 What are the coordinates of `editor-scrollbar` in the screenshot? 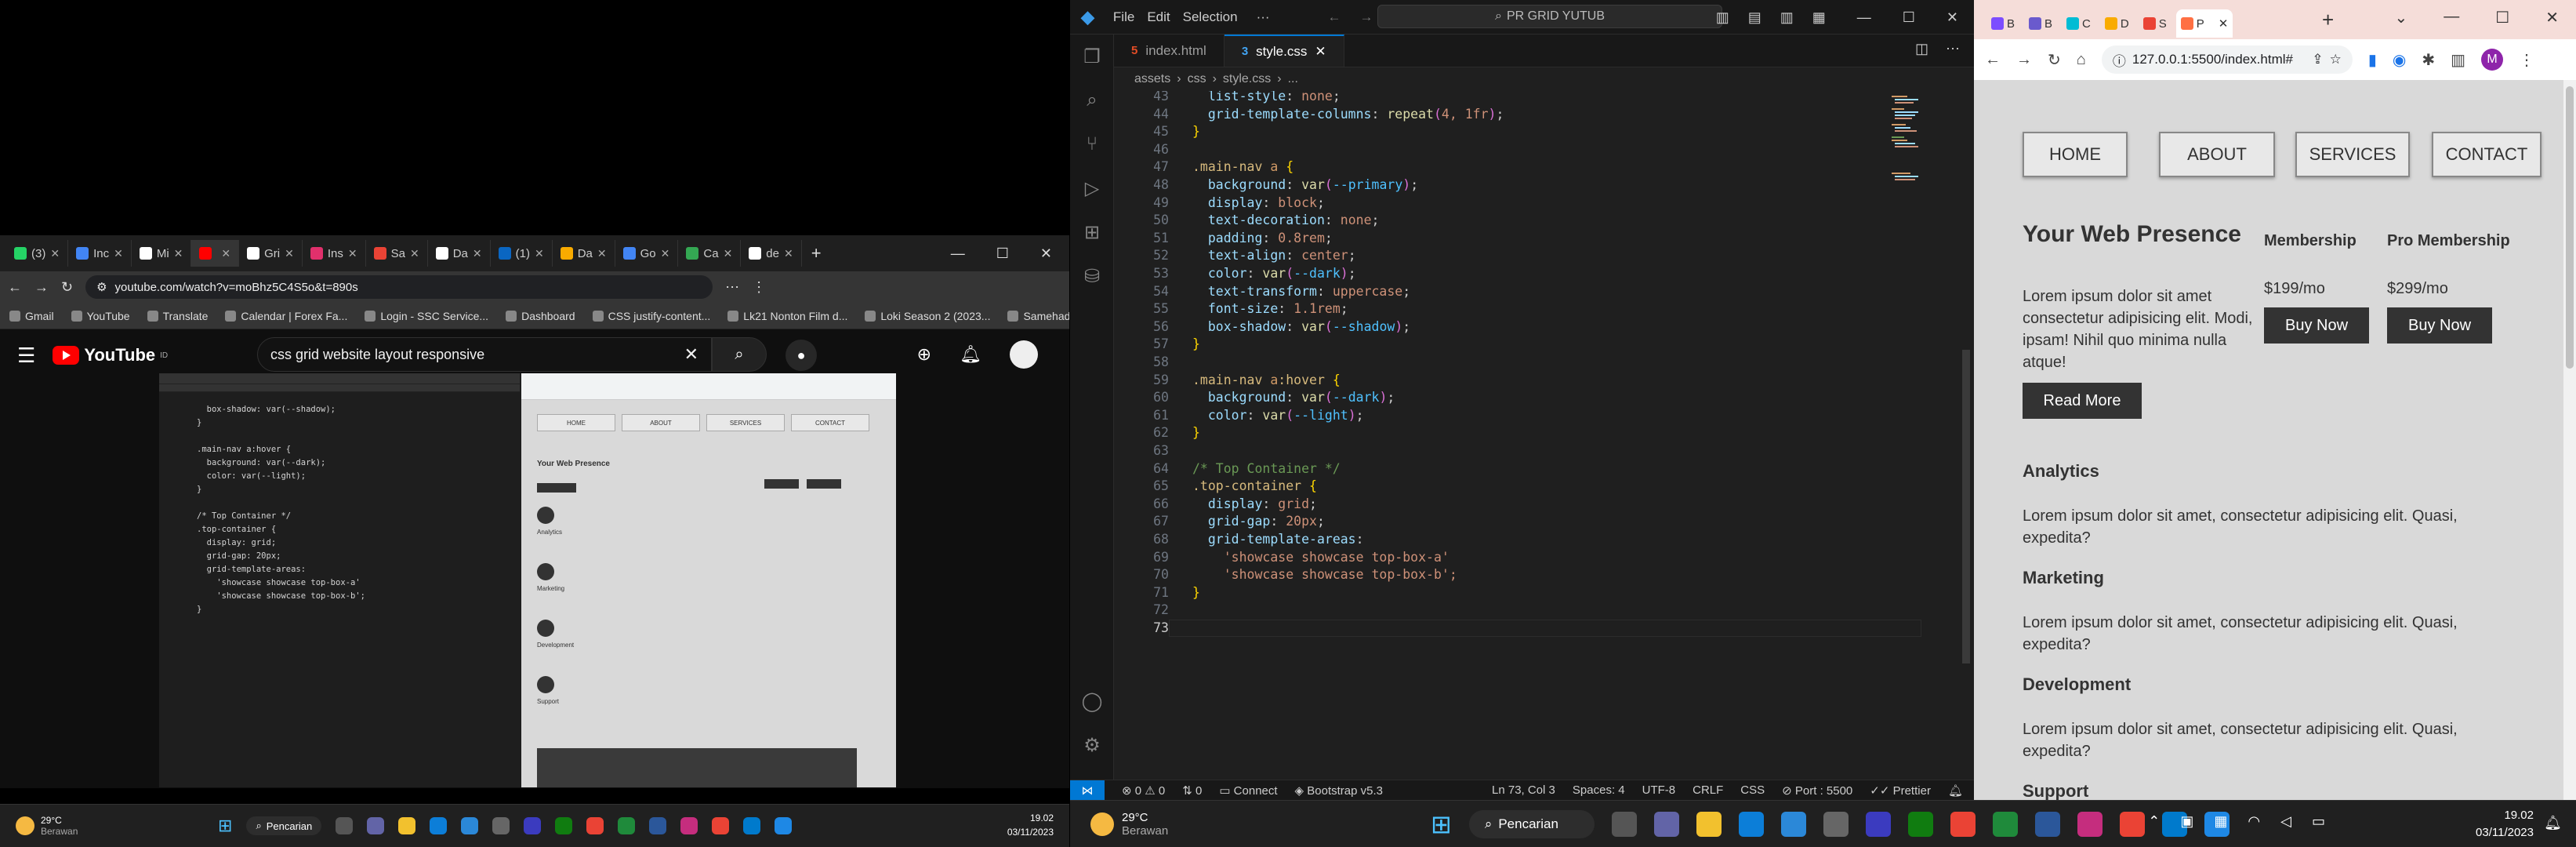 It's located at (1966, 436).